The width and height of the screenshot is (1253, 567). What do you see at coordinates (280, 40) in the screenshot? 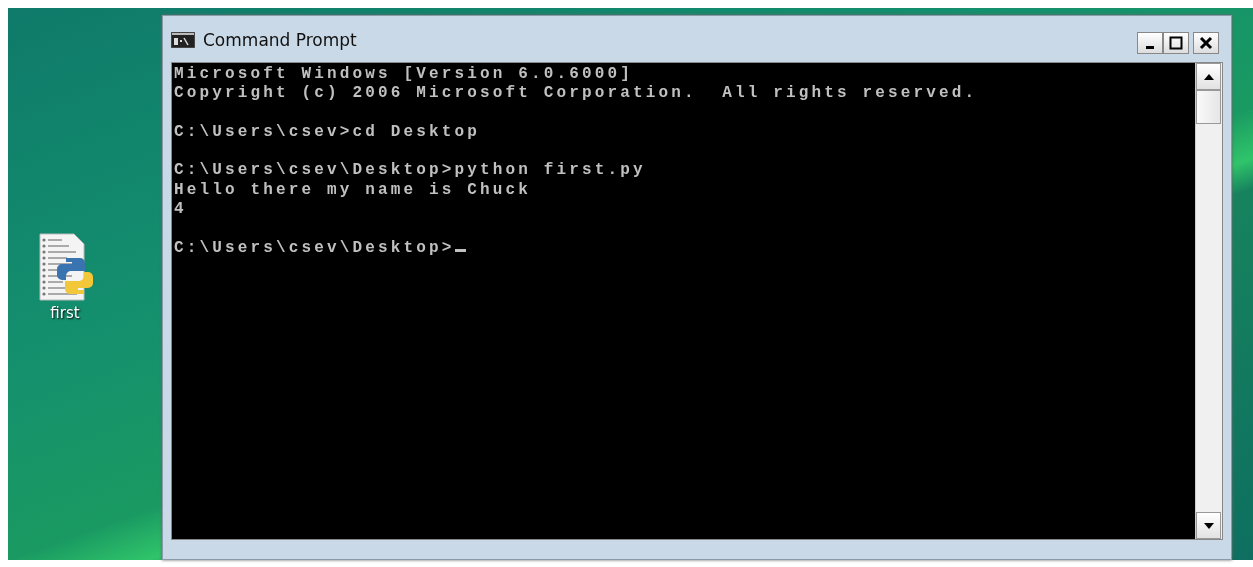
I see `window-title: Command Prompt` at bounding box center [280, 40].